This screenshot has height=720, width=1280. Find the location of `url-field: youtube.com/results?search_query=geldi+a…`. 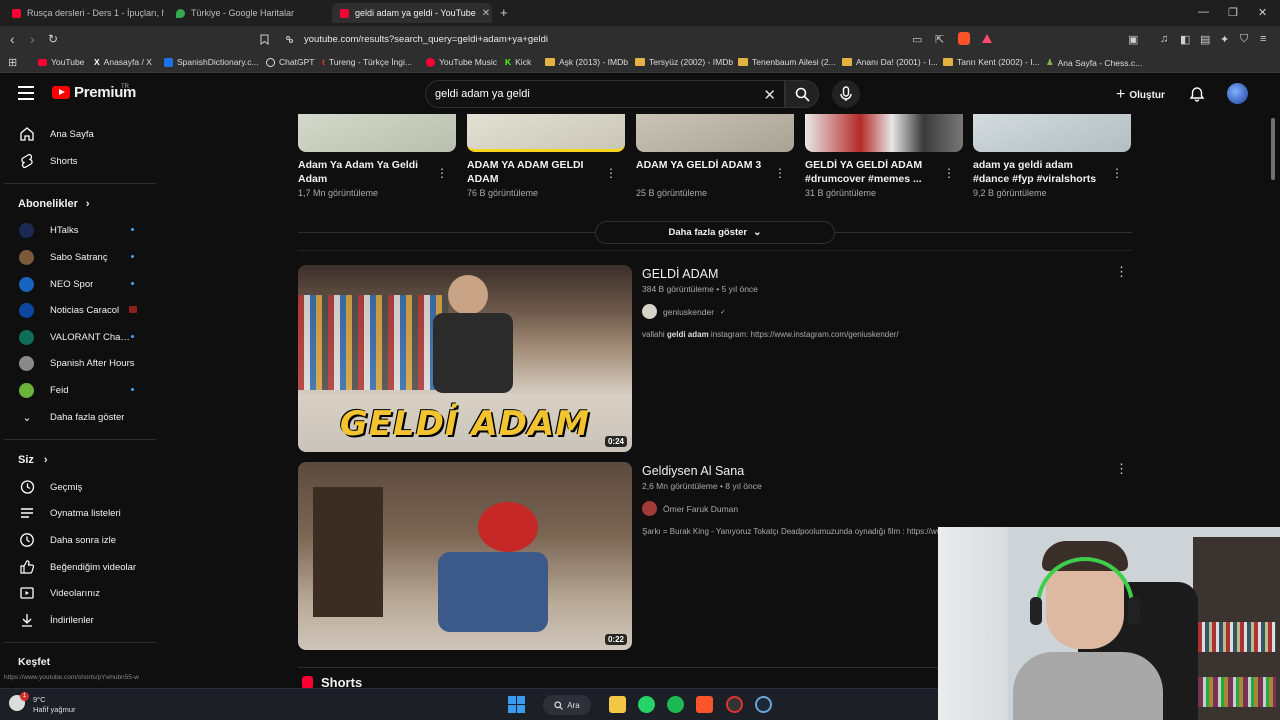

url-field: youtube.com/results?search_query=geldi+a… is located at coordinates (638, 39).